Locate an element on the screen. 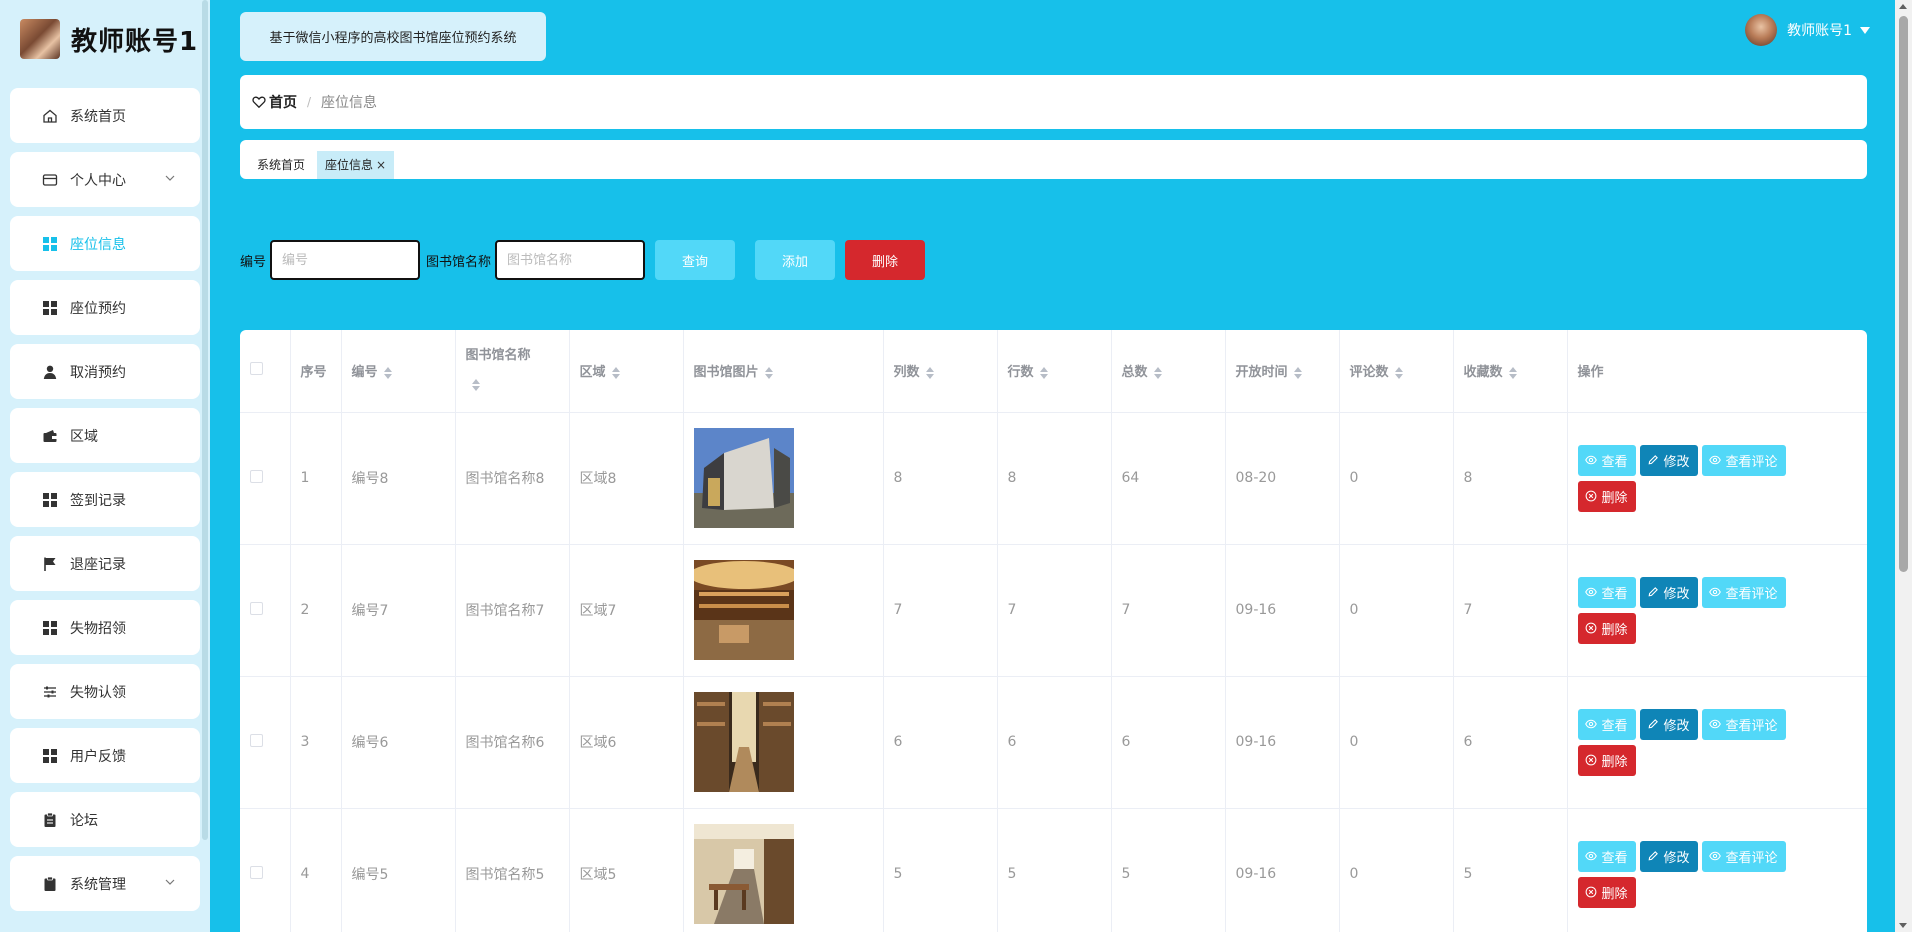 This screenshot has width=1912, height=932. header-number: 编号 is located at coordinates (398, 371).